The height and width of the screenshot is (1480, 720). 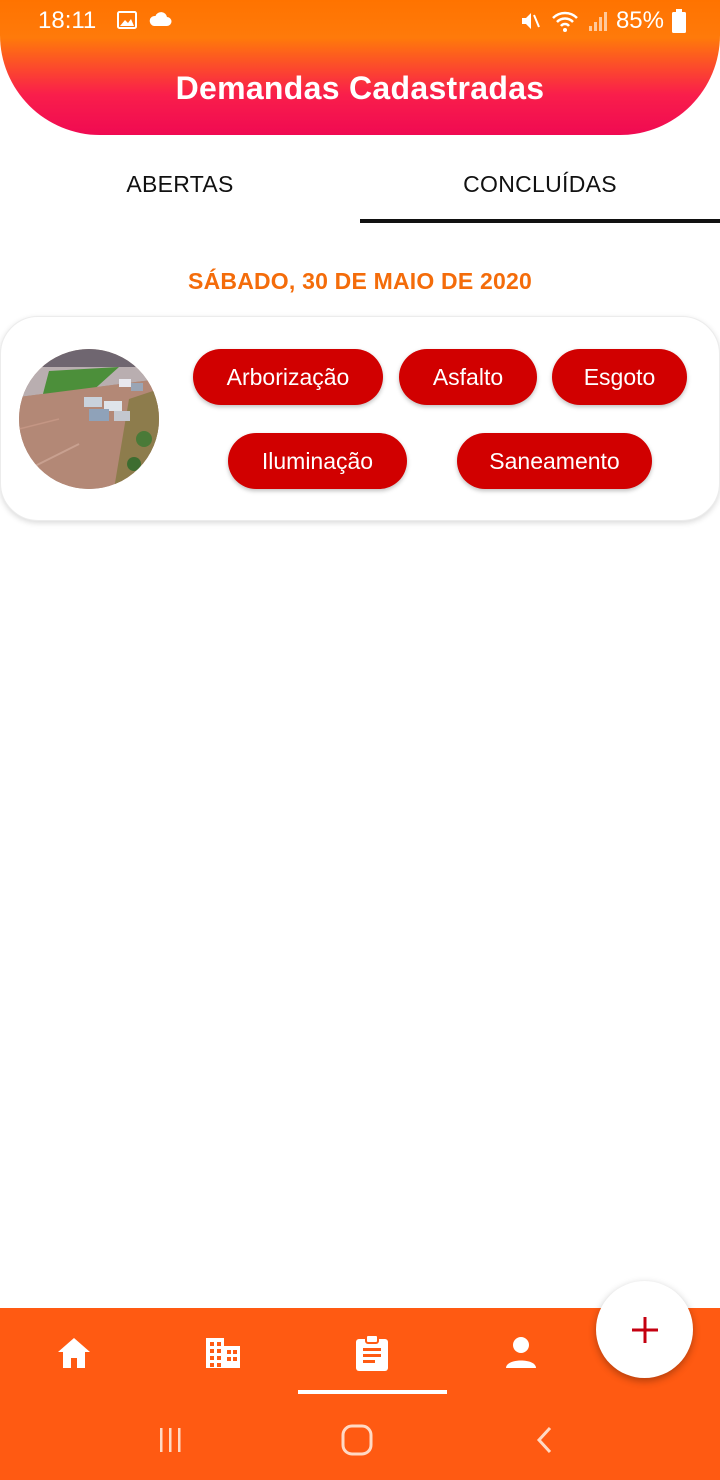 What do you see at coordinates (89, 419) in the screenshot?
I see `flooded-street-photo` at bounding box center [89, 419].